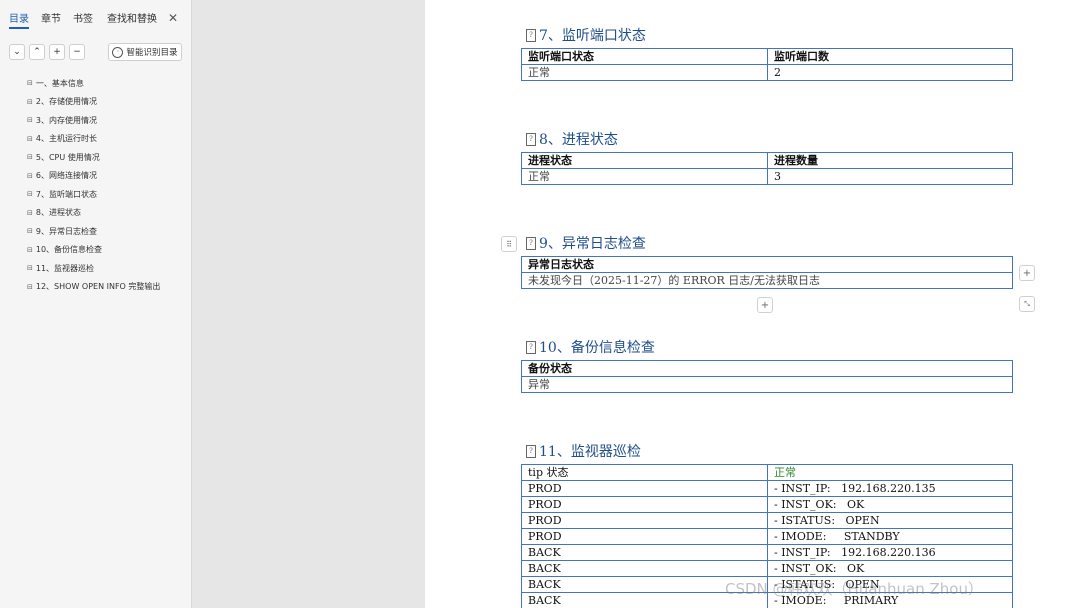 The image size is (1080, 608). I want to click on toc-item-label: 8、进程状态, so click(58, 213).